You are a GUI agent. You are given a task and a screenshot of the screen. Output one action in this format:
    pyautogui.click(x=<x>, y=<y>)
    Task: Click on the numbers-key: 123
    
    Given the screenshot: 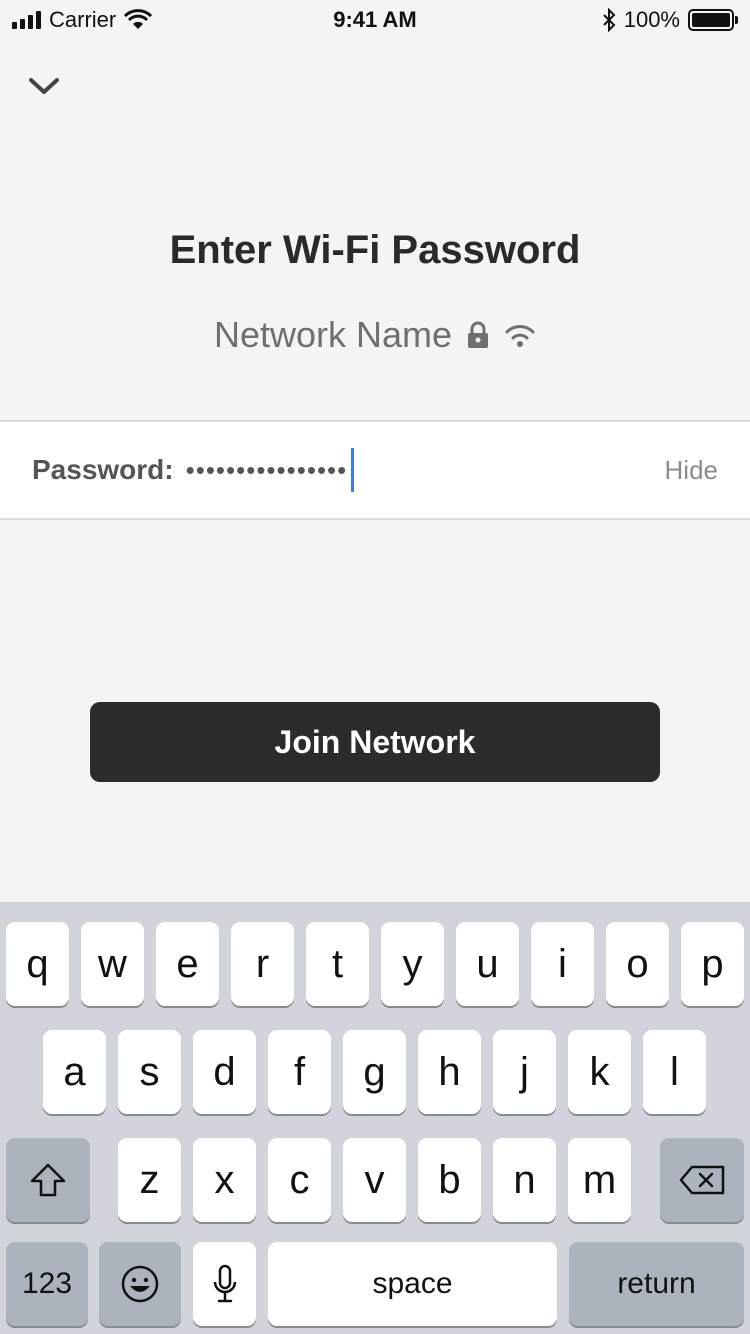 What is the action you would take?
    pyautogui.click(x=47, y=1284)
    